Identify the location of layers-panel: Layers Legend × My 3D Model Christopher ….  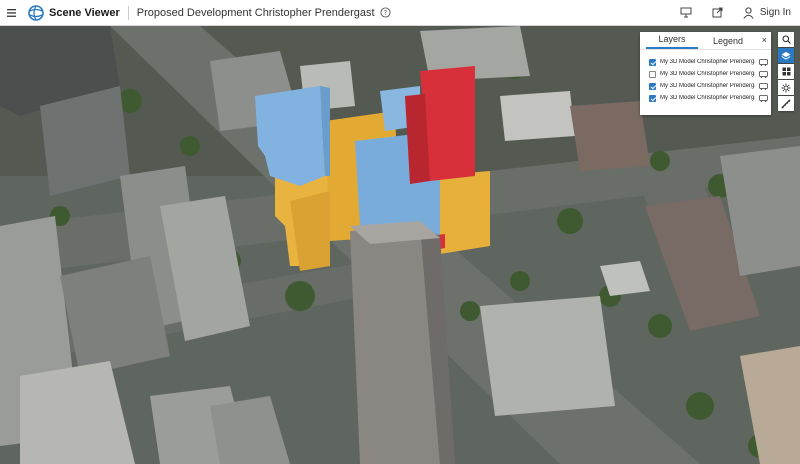
(705, 73).